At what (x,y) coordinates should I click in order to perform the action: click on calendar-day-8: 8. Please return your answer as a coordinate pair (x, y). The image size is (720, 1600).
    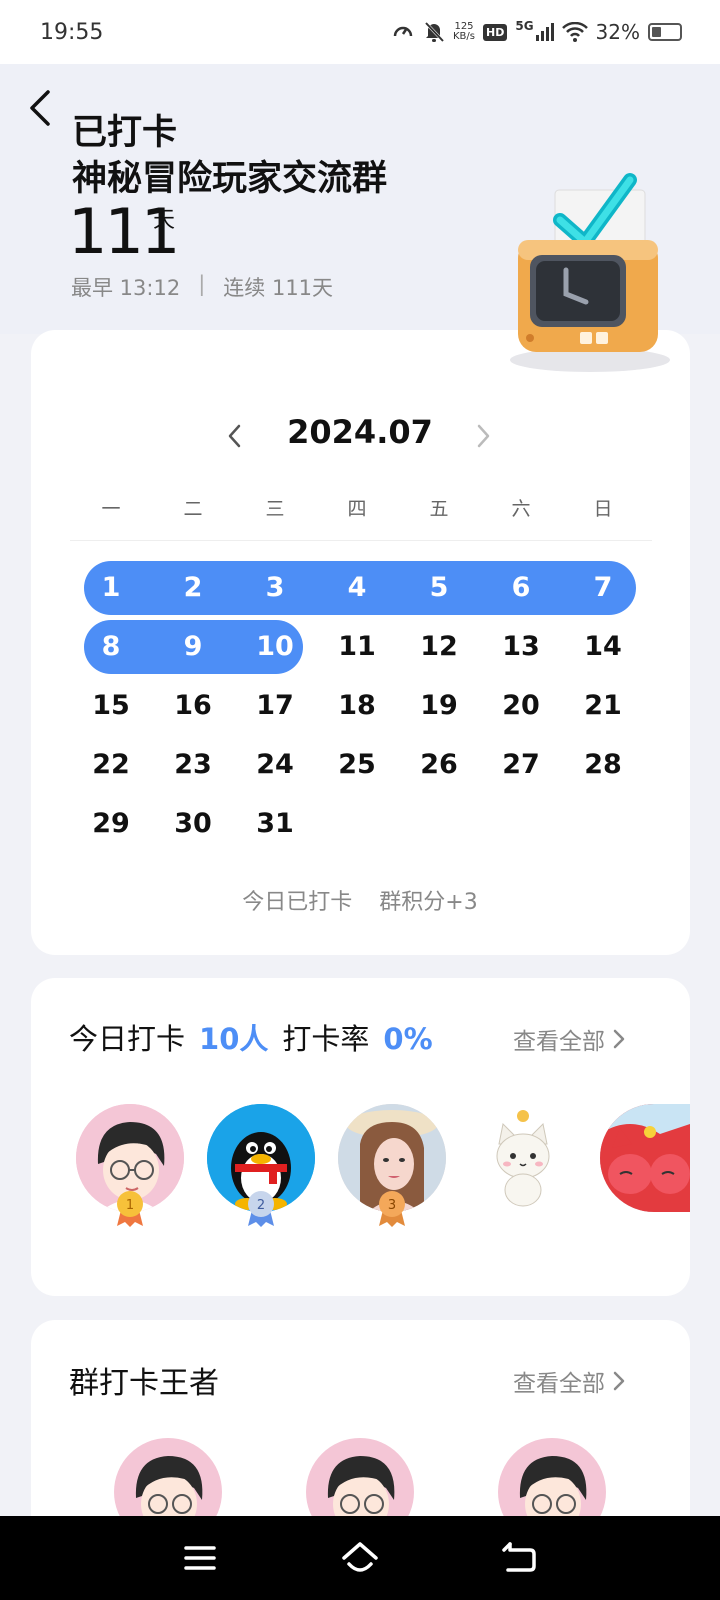
    Looking at the image, I should click on (111, 647).